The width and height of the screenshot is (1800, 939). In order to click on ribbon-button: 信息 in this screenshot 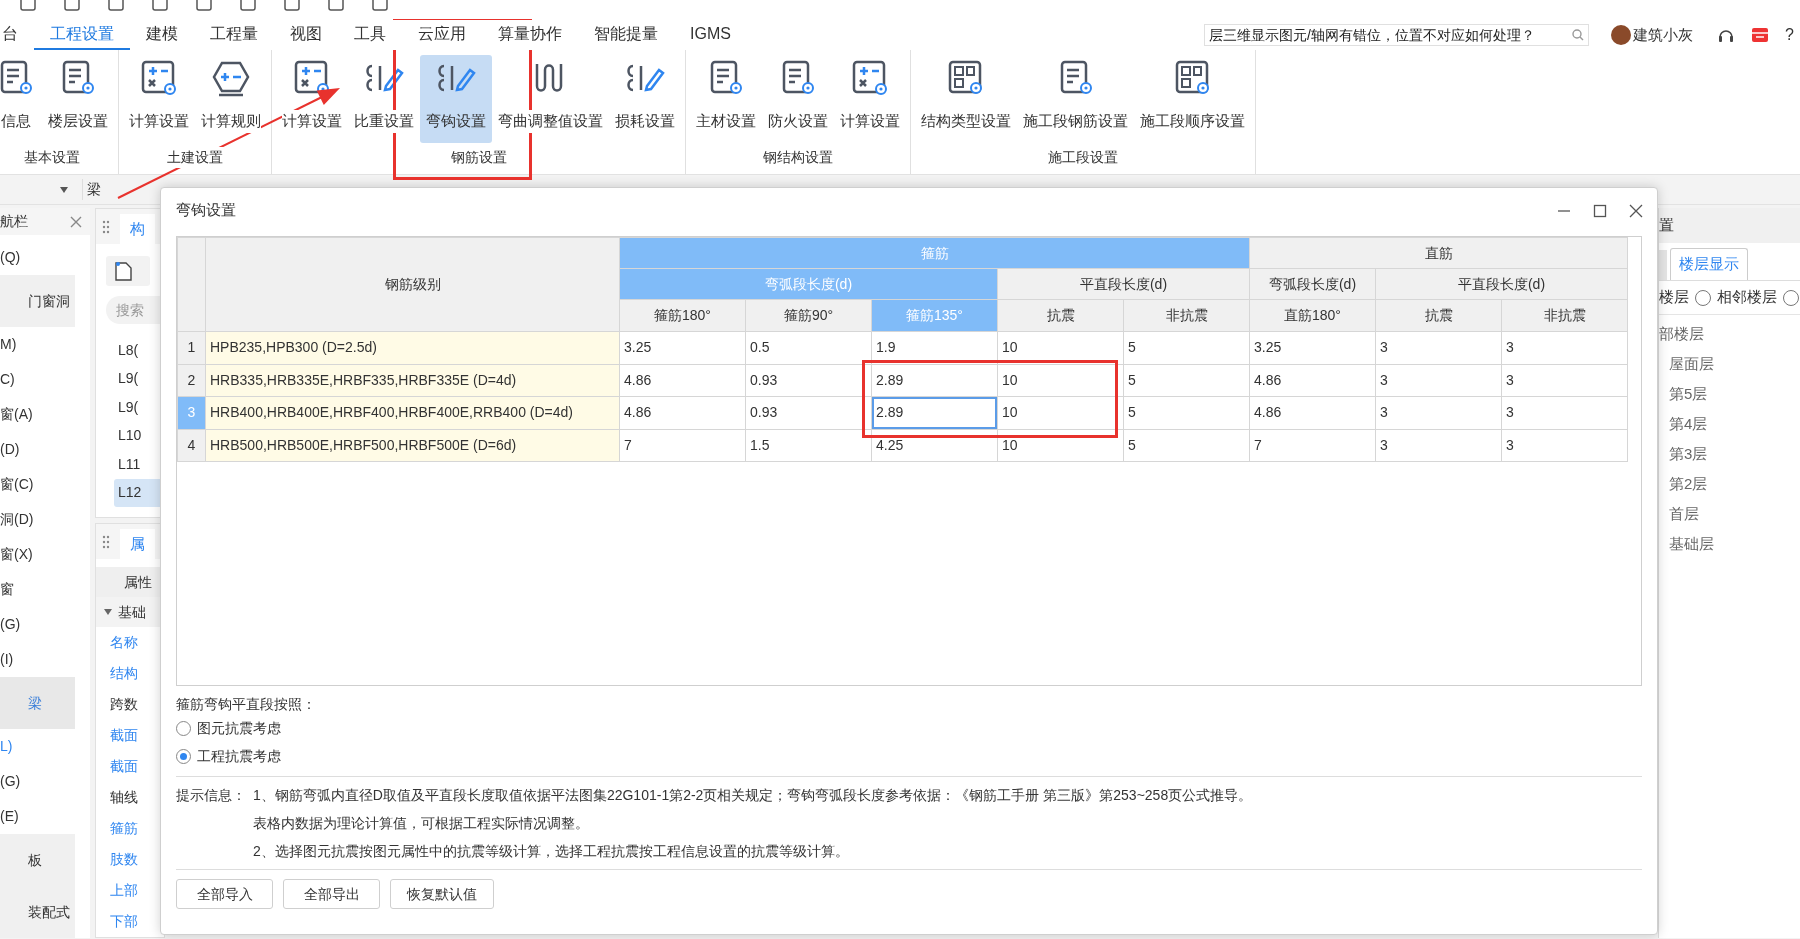, I will do `click(21, 99)`.